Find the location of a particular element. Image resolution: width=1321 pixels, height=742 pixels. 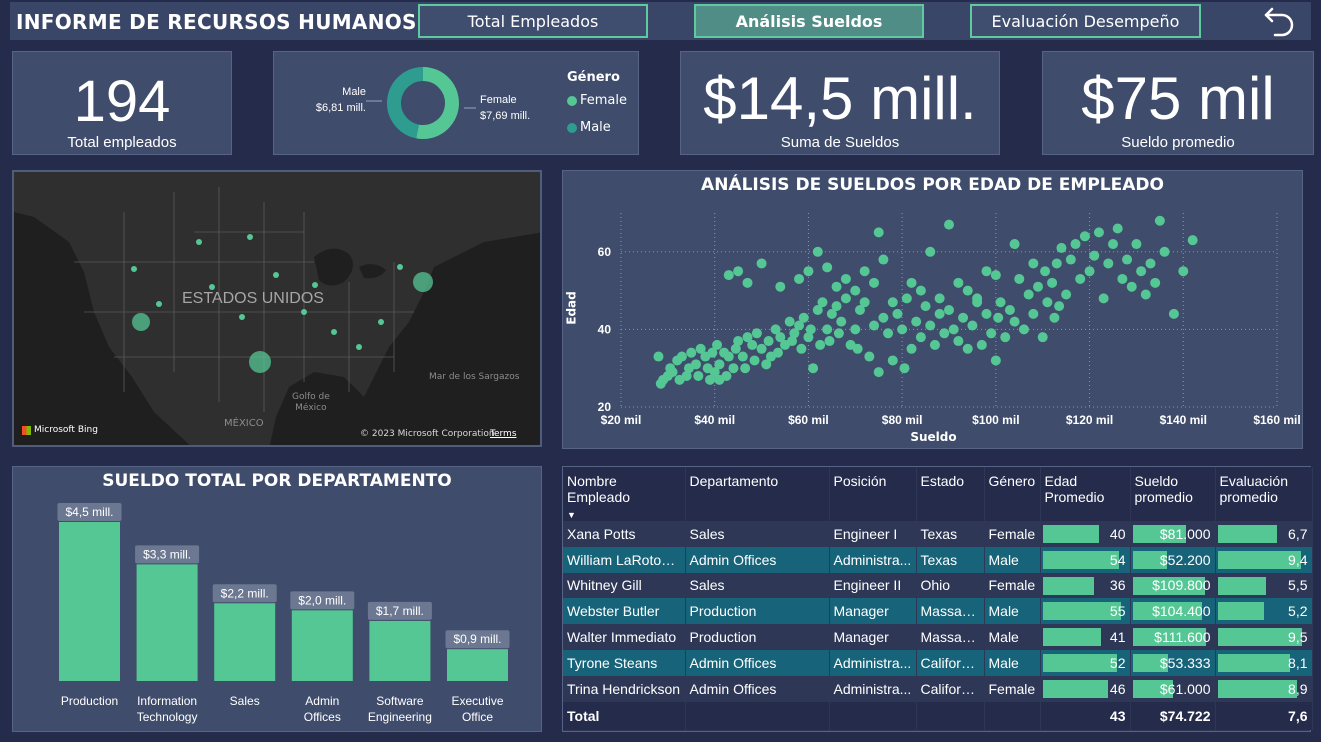

col-header-posicion: Posición is located at coordinates (873, 494).